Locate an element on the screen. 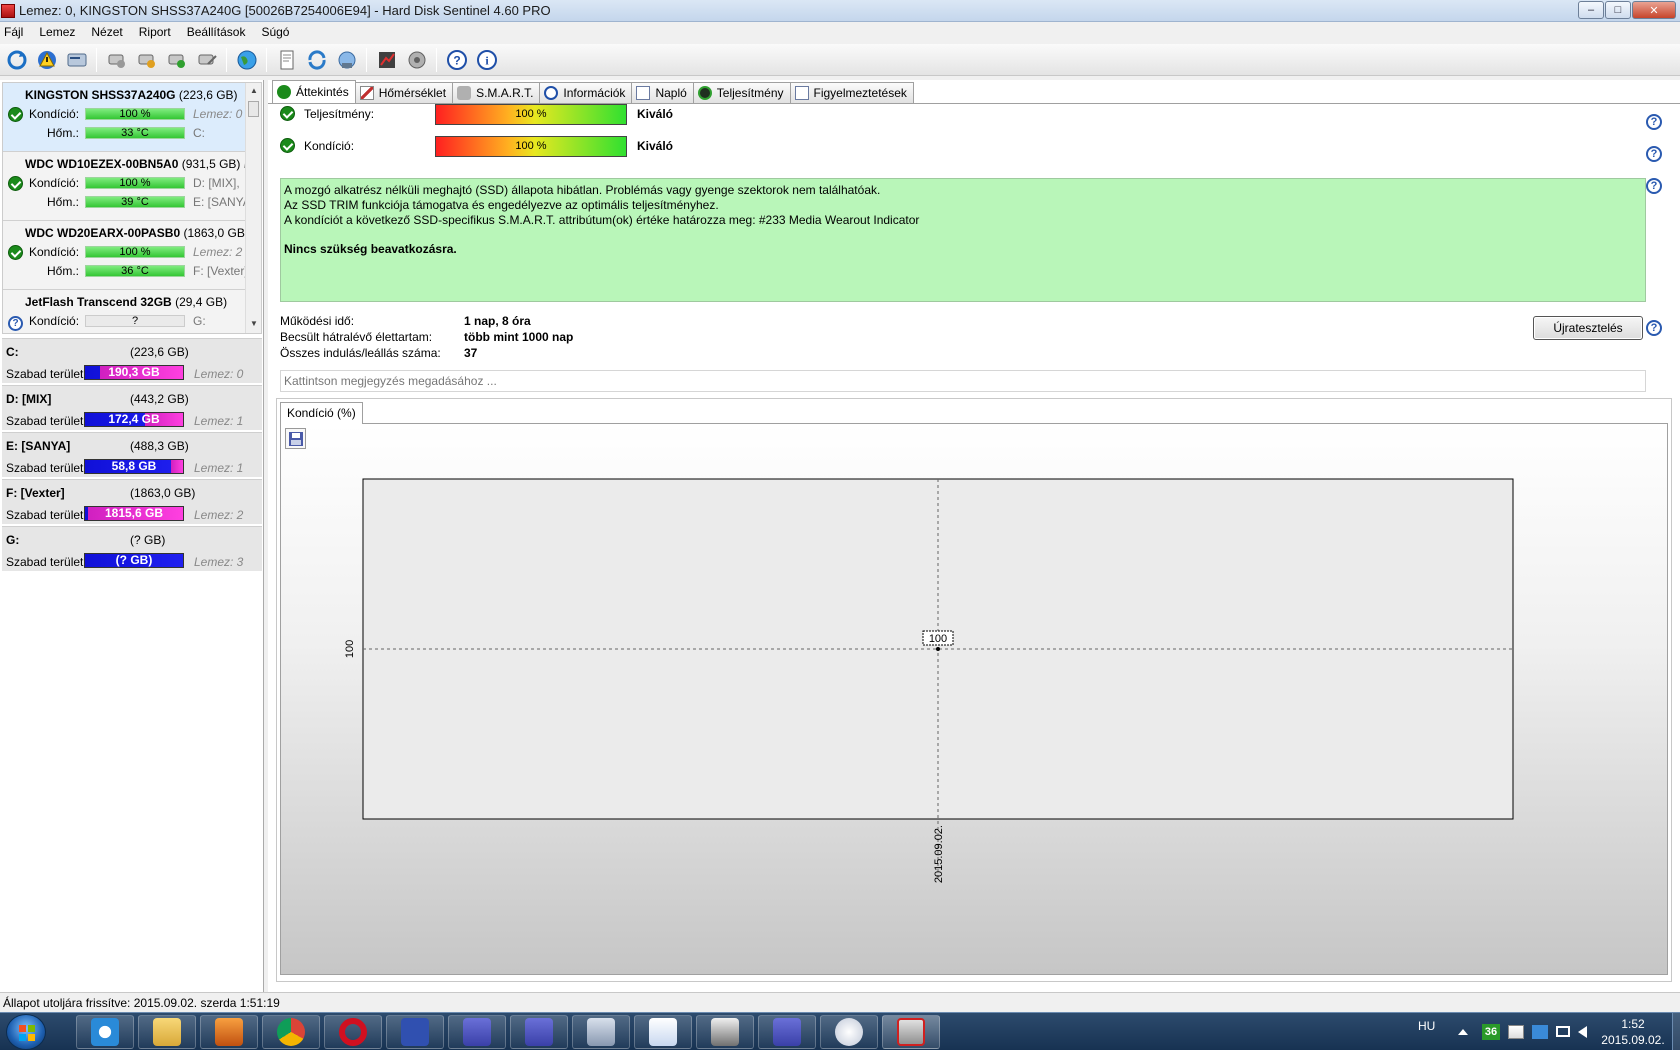  uptime-value: 1 nap, 8 óra is located at coordinates (497, 321).